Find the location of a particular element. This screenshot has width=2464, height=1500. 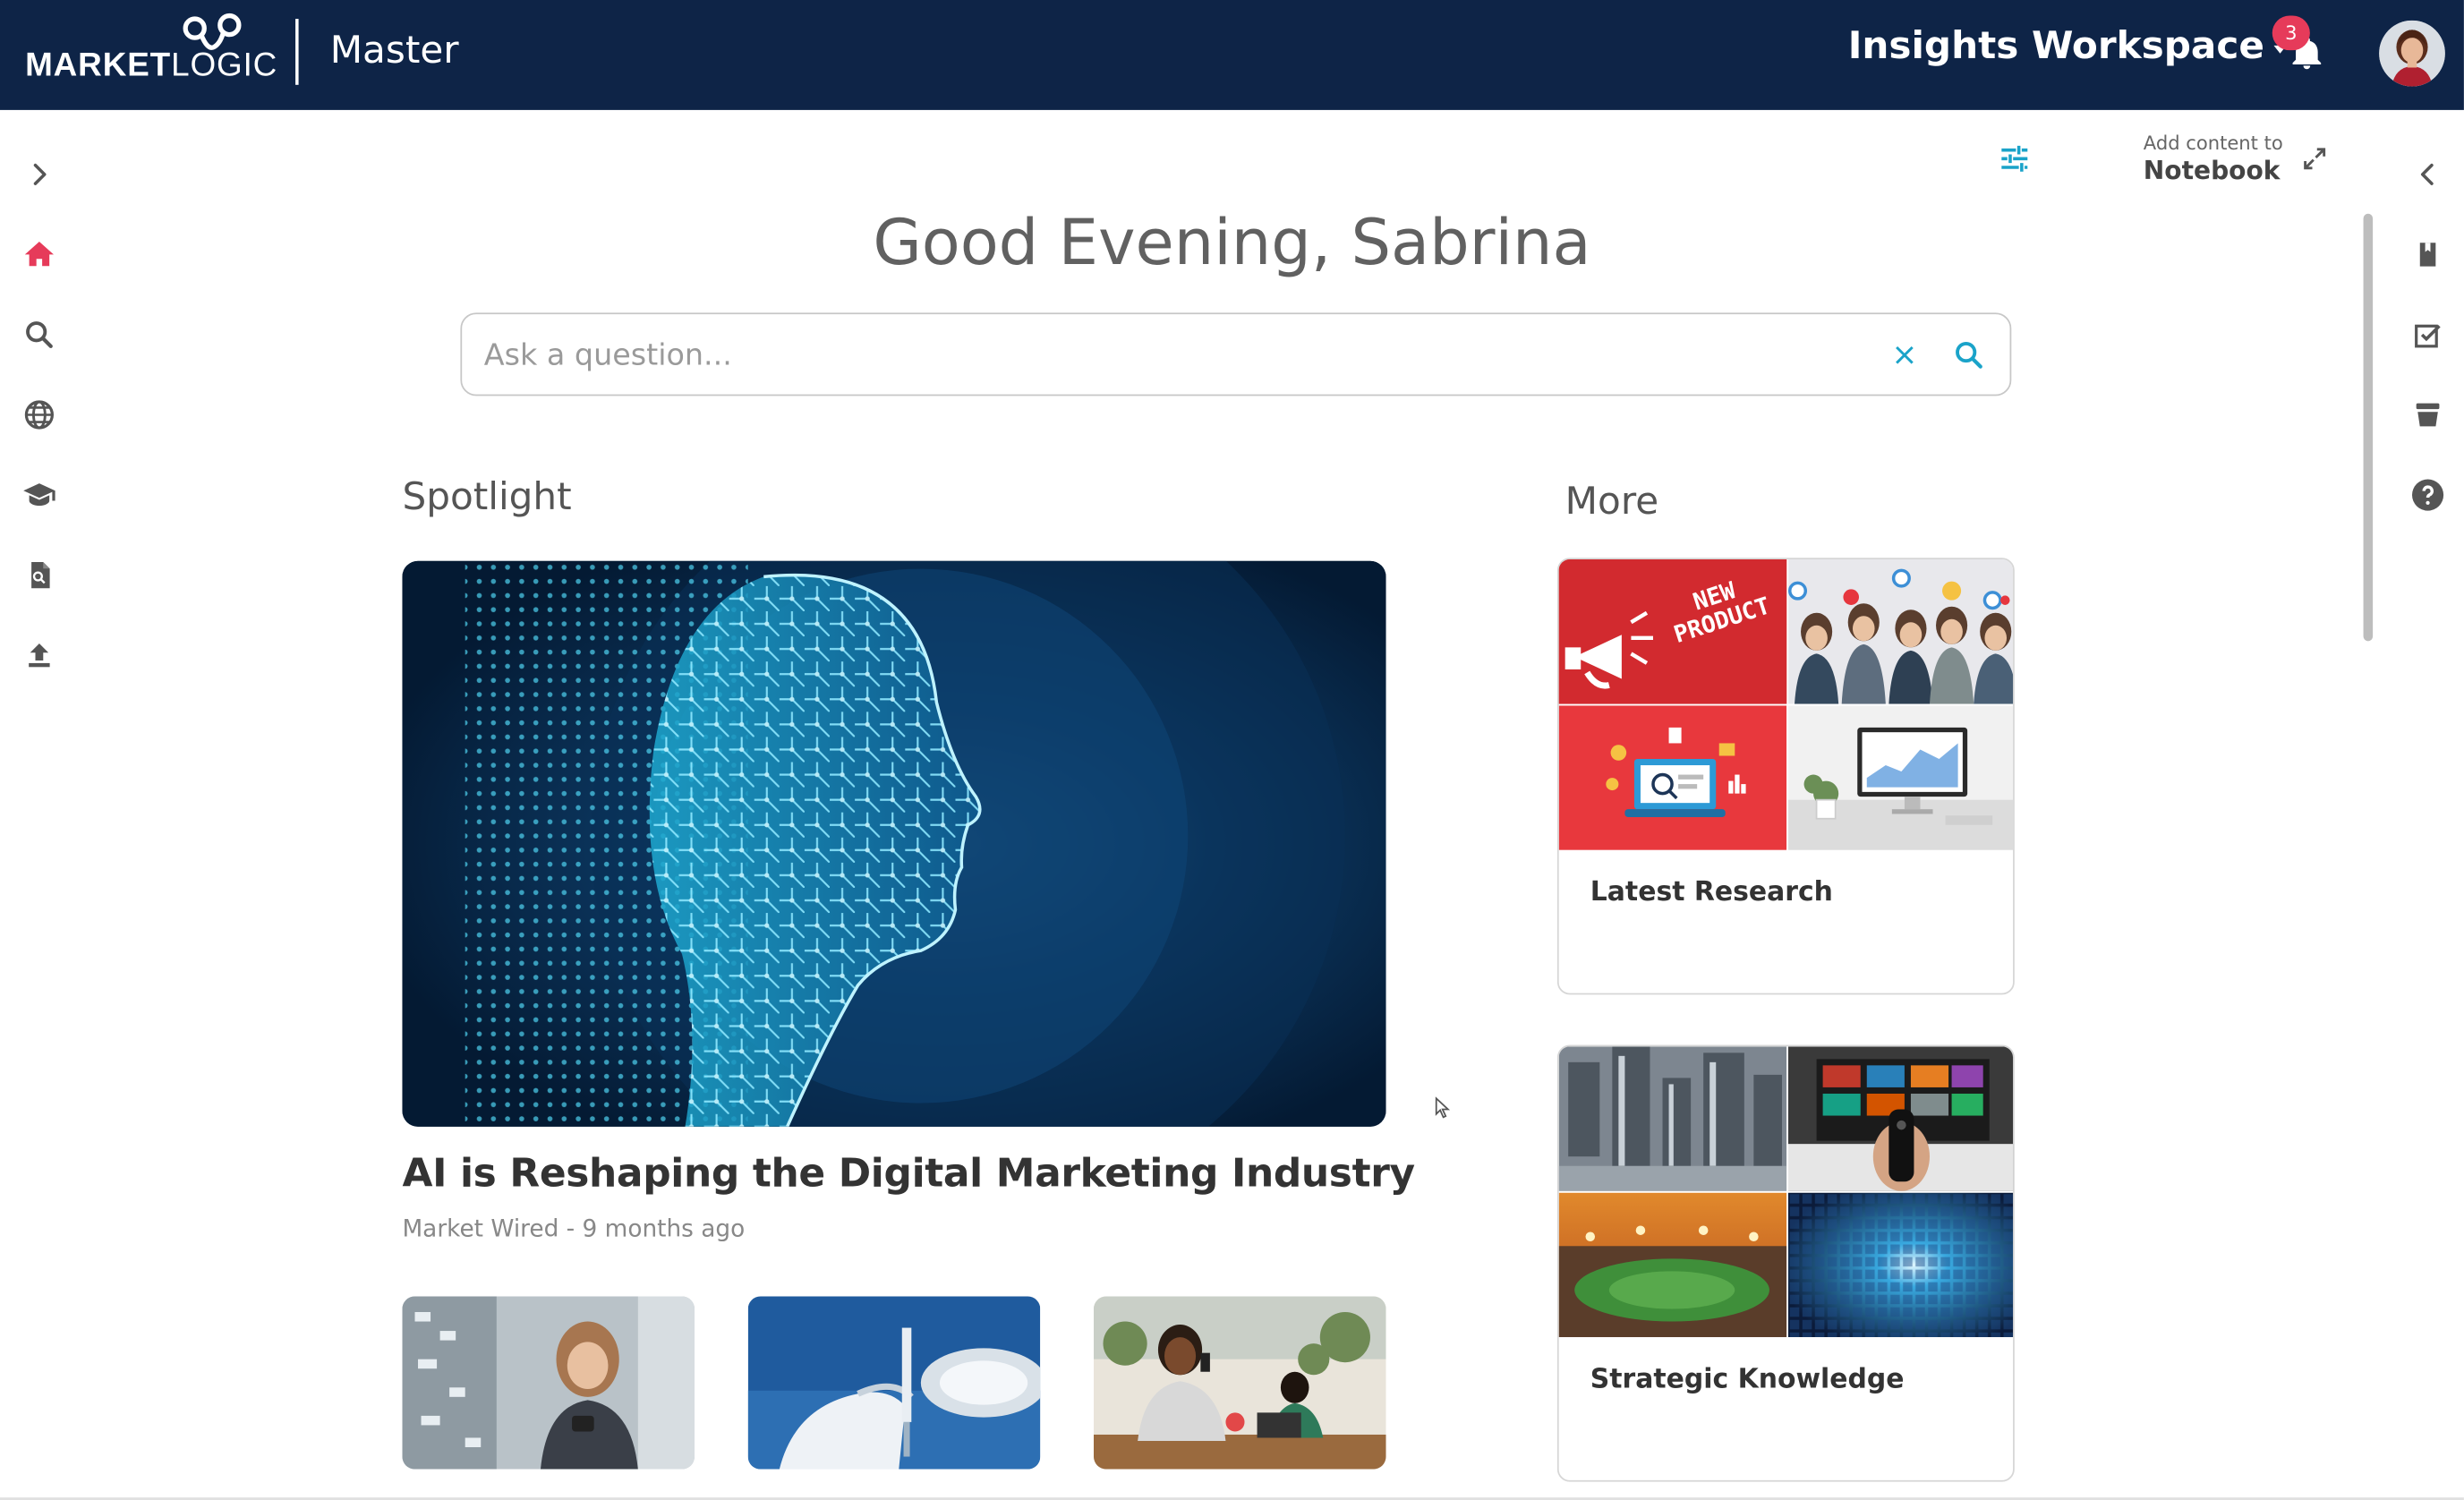

upload-icon is located at coordinates (40, 655).